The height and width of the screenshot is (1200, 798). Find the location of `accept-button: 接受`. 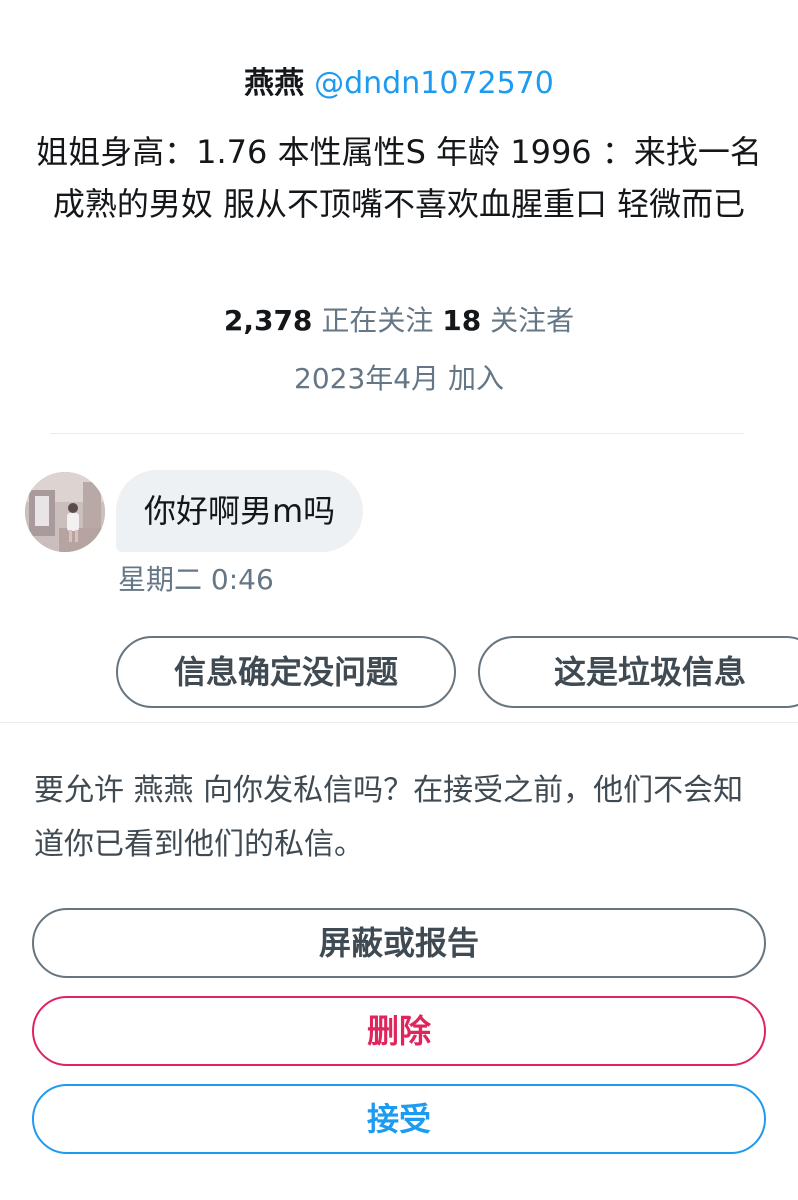

accept-button: 接受 is located at coordinates (399, 1119).